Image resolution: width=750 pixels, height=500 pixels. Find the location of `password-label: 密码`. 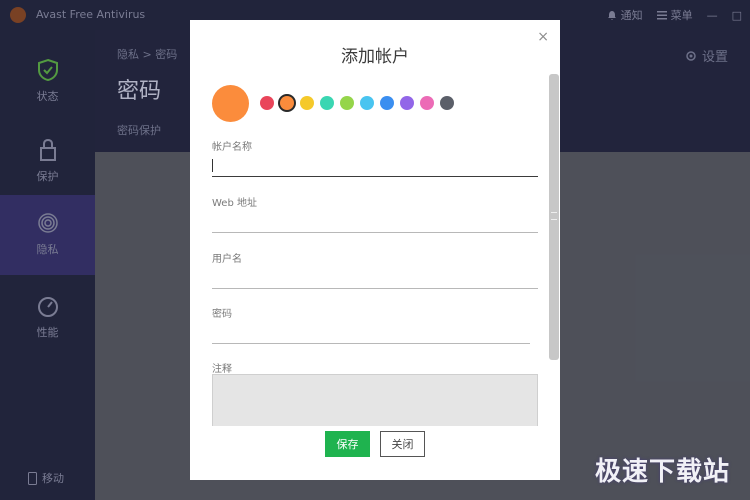

password-label: 密码 is located at coordinates (222, 314).